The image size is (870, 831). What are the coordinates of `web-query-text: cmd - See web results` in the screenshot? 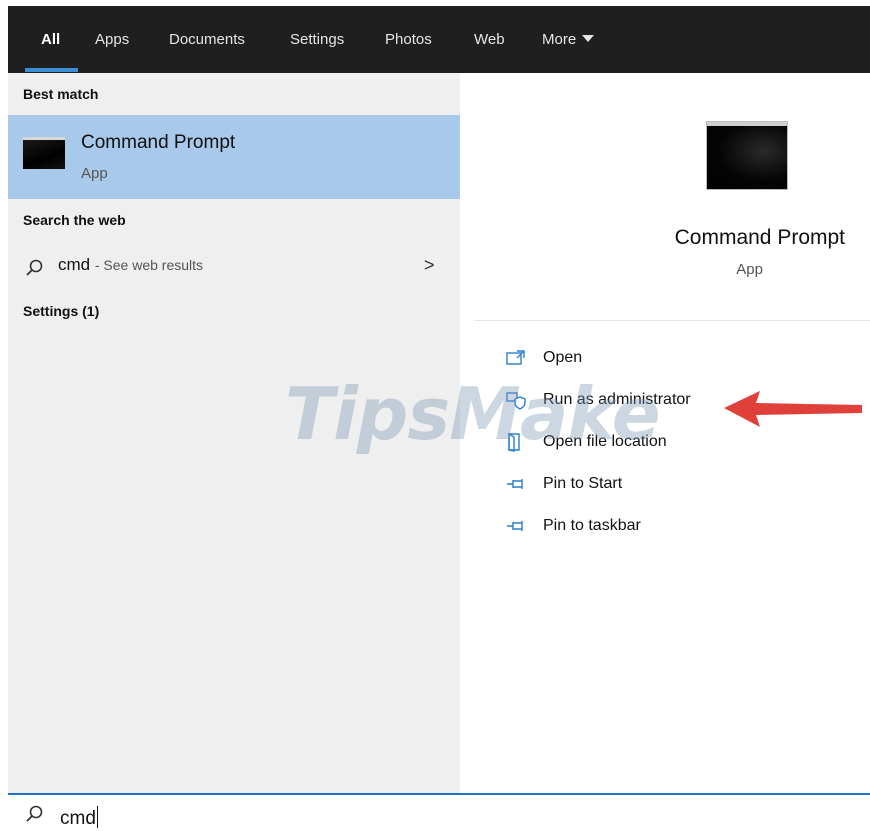 It's located at (130, 265).